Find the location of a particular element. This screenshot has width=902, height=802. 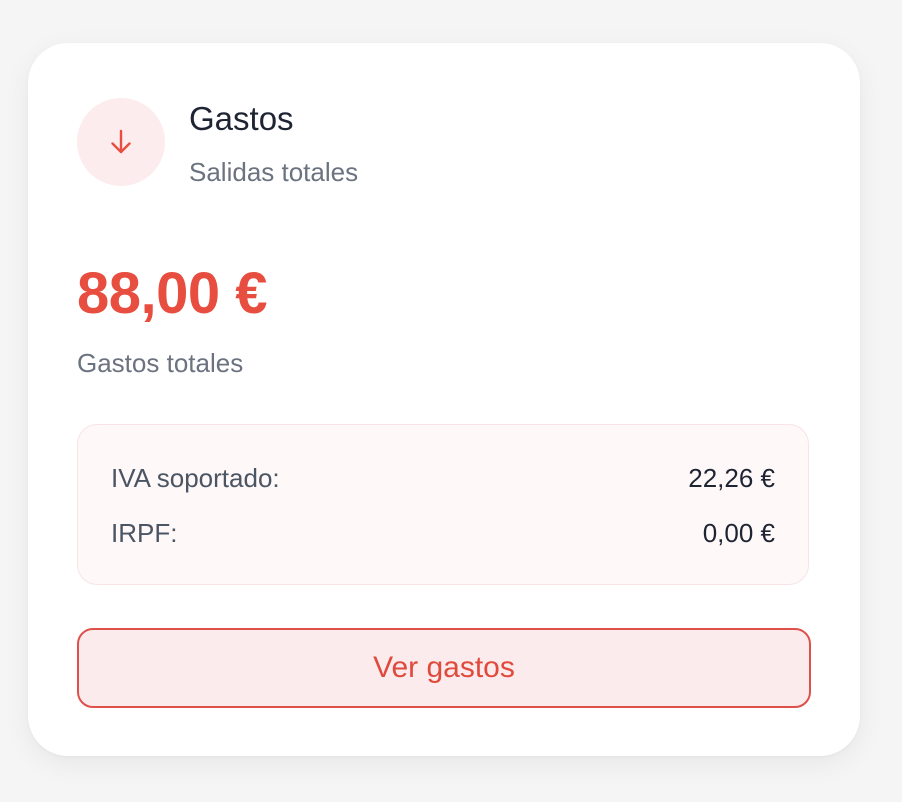

detail-value: 22,26 € is located at coordinates (731, 477).